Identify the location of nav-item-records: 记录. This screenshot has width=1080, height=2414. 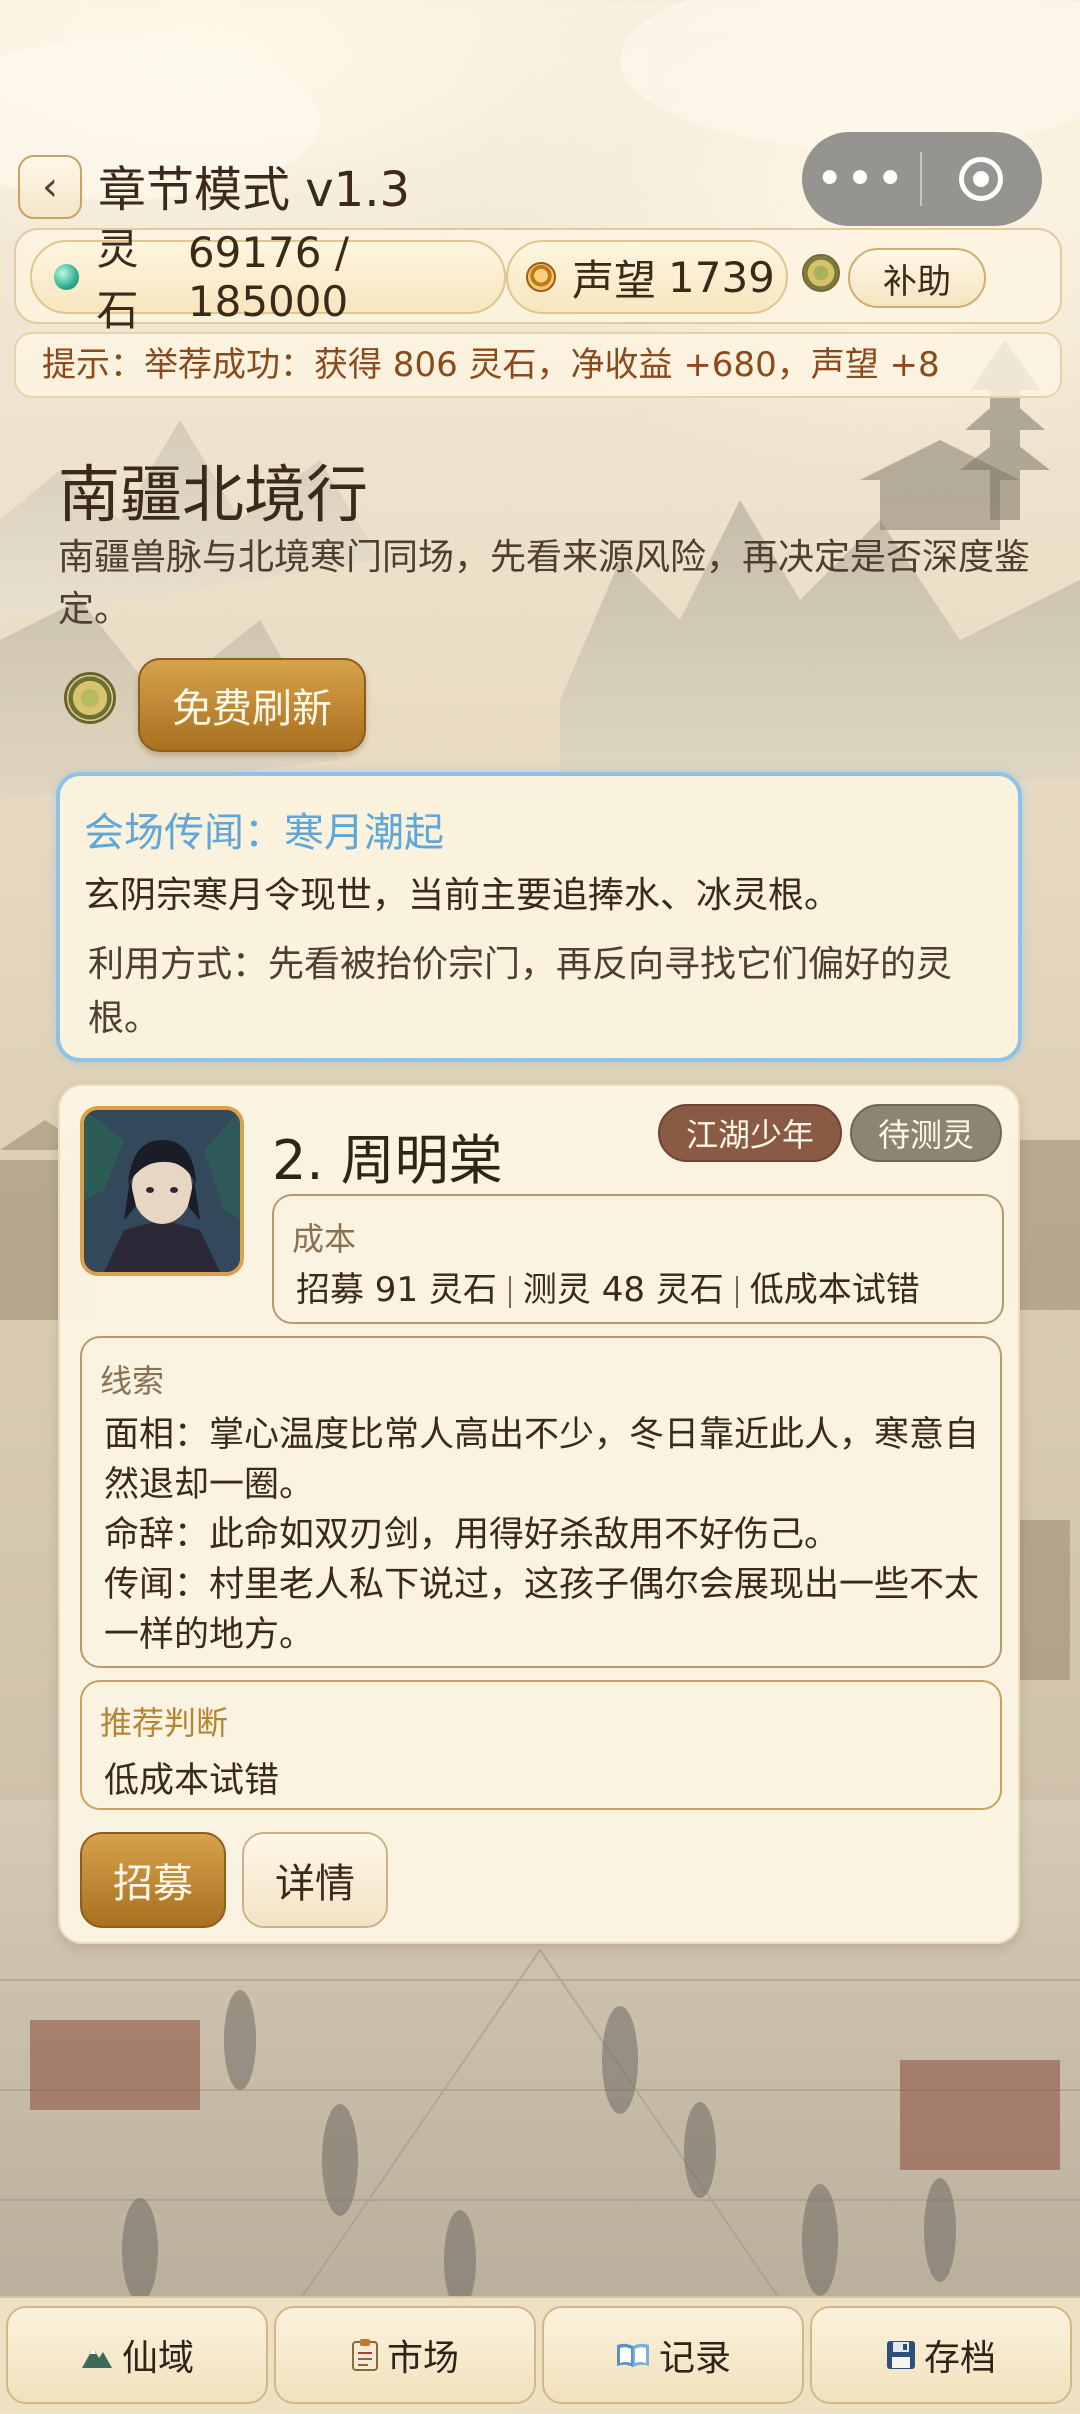
(673, 2355).